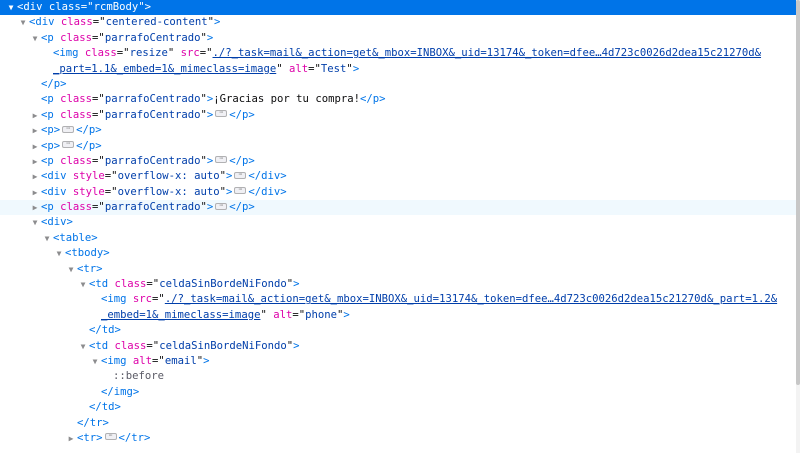  What do you see at coordinates (99, 284) in the screenshot?
I see `tag-token: <td` at bounding box center [99, 284].